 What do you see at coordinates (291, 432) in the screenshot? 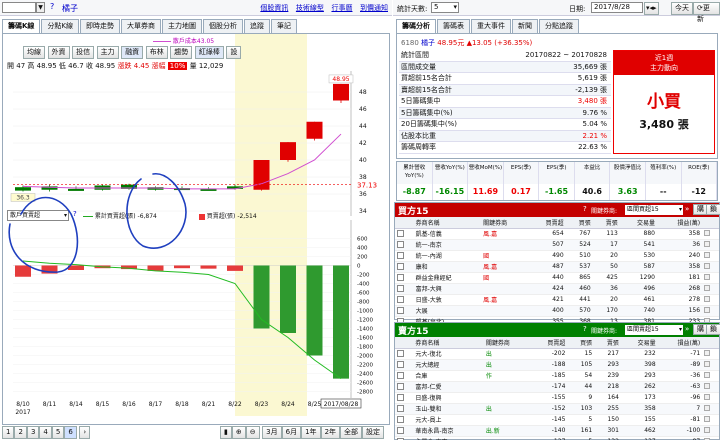
I see `range-6m: 6月` at bounding box center [291, 432].